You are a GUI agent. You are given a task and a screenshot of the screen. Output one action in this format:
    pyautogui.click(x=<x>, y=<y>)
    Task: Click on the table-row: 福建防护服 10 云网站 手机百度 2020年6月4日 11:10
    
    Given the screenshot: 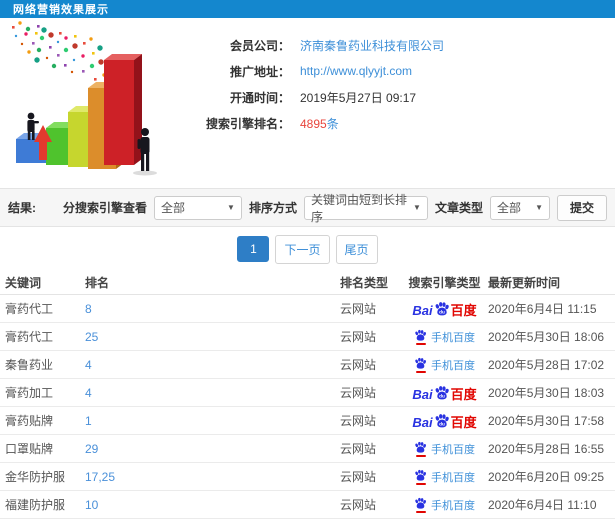 What is the action you would take?
    pyautogui.click(x=307, y=505)
    